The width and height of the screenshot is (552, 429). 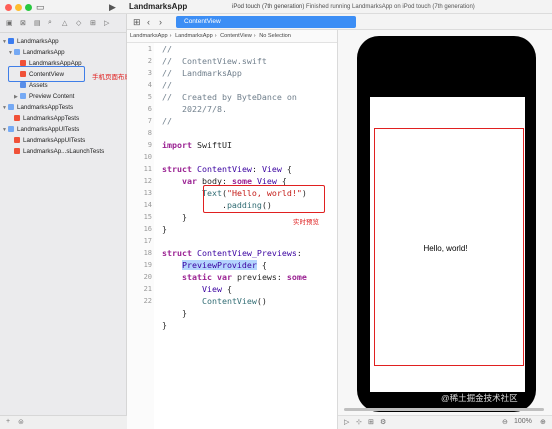 What do you see at coordinates (8, 7) in the screenshot?
I see `close-window-button` at bounding box center [8, 7].